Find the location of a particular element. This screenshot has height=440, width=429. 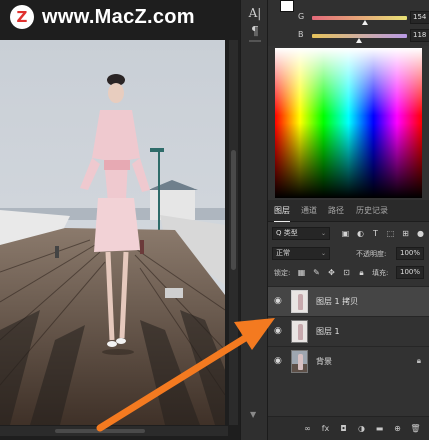

fx-icon: fx is located at coordinates (325, 428).